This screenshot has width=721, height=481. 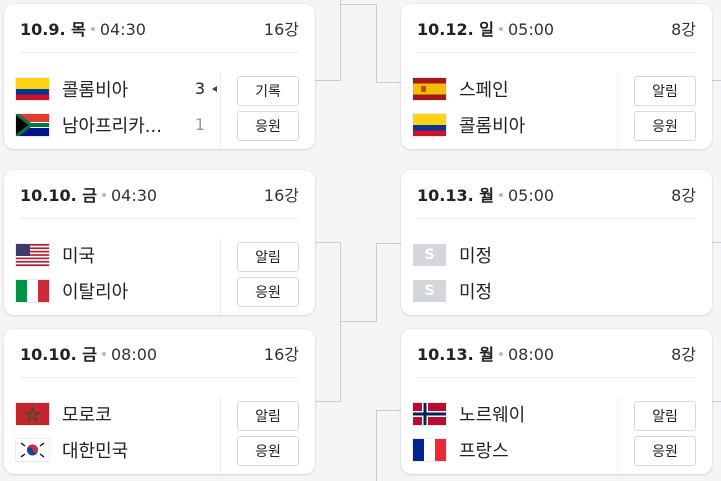 I want to click on record-button: 기록, so click(x=268, y=91).